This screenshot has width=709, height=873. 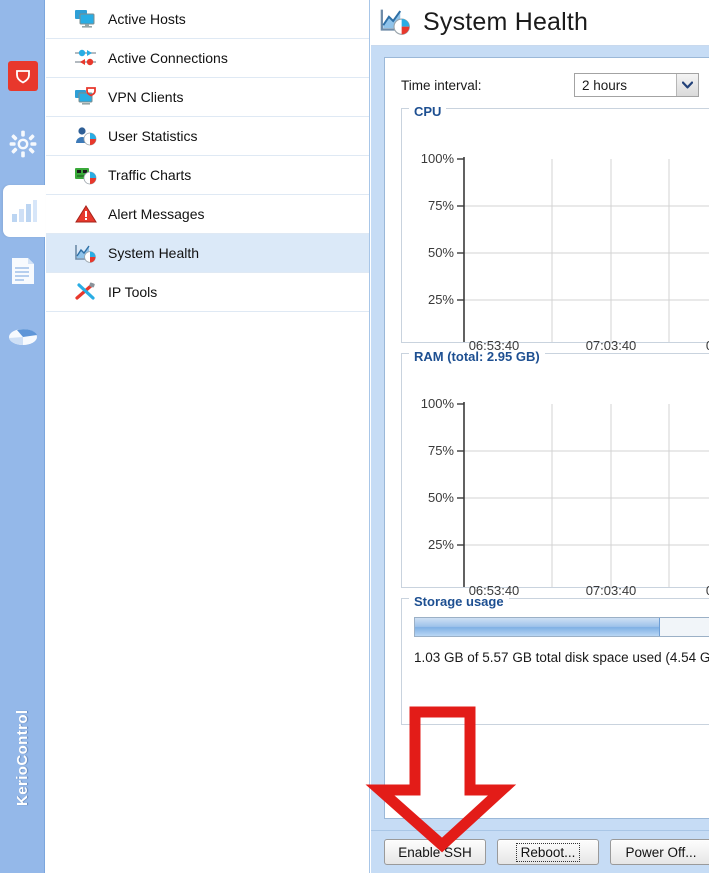 What do you see at coordinates (636, 85) in the screenshot?
I see `time-interval-select: 2 hours` at bounding box center [636, 85].